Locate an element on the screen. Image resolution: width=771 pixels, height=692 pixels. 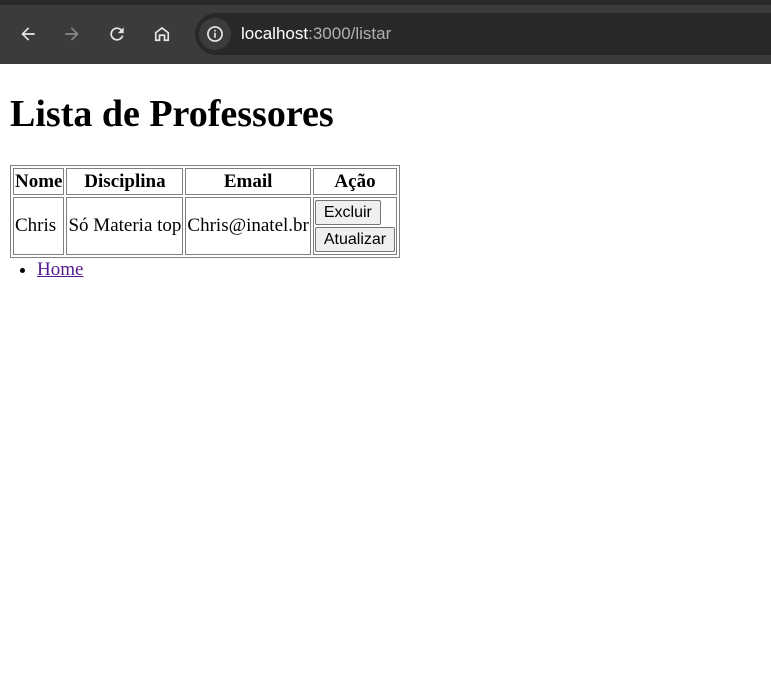
address-bar: localhost:3000/listar is located at coordinates (483, 34).